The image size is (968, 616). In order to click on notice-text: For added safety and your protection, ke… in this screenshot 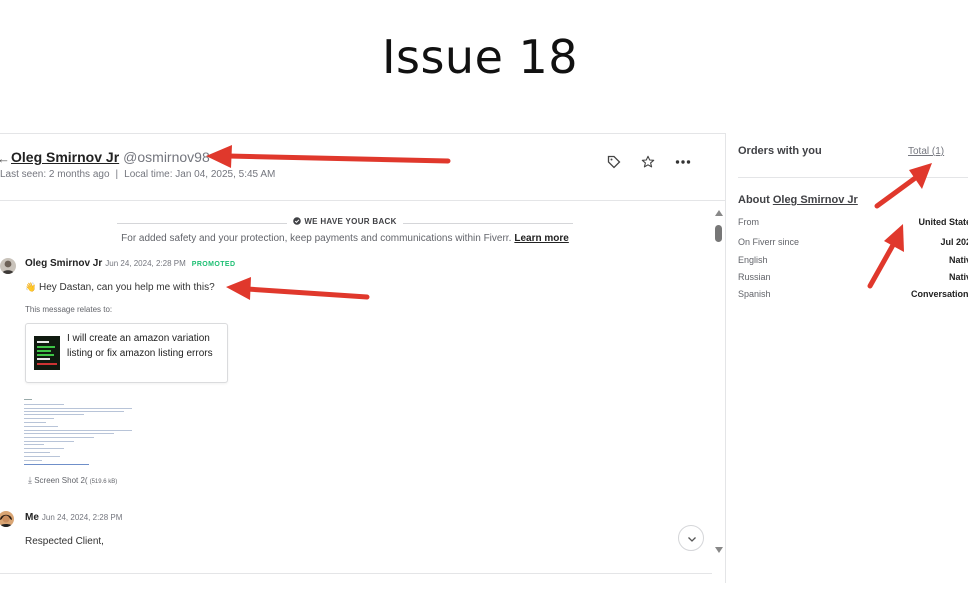, I will do `click(316, 238)`.